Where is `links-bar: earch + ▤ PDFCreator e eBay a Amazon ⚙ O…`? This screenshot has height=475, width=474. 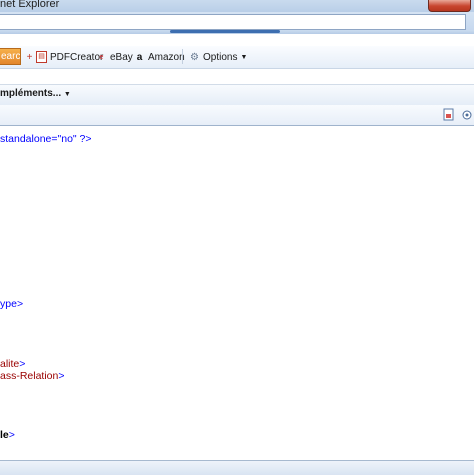
links-bar: earch + ▤ PDFCreator e eBay a Amazon ⚙ O… is located at coordinates (237, 57).